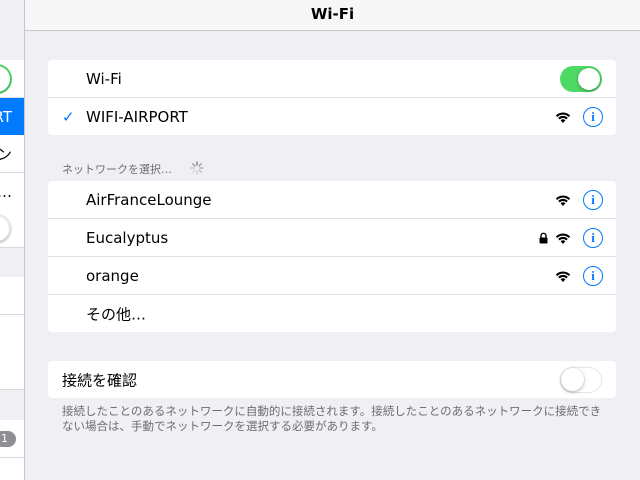  Describe the element at coordinates (6, 116) in the screenshot. I see `master-row-wifi-label: RPORT` at that location.